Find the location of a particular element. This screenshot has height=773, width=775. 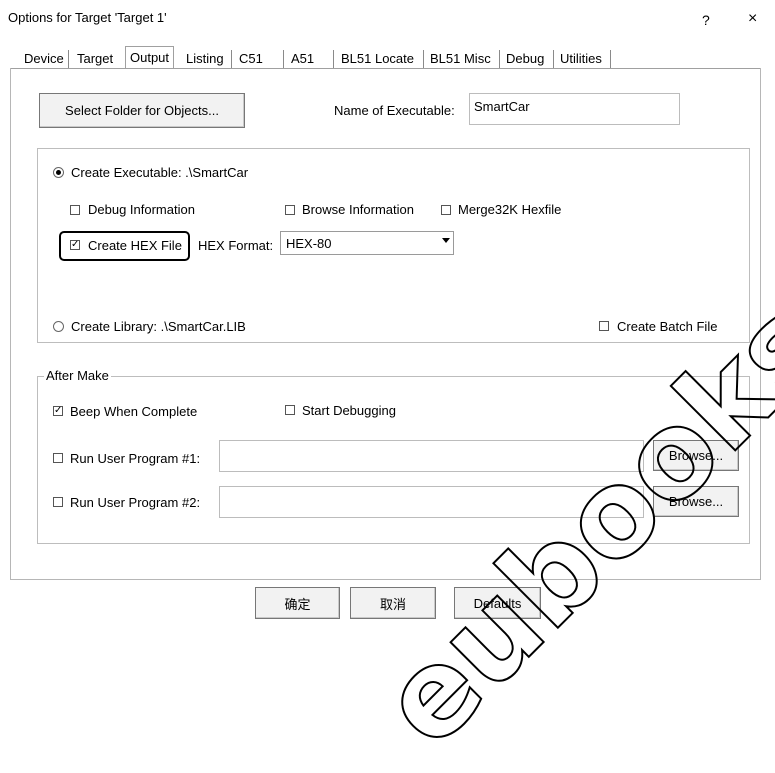

merge32k-checkbox is located at coordinates (446, 210).